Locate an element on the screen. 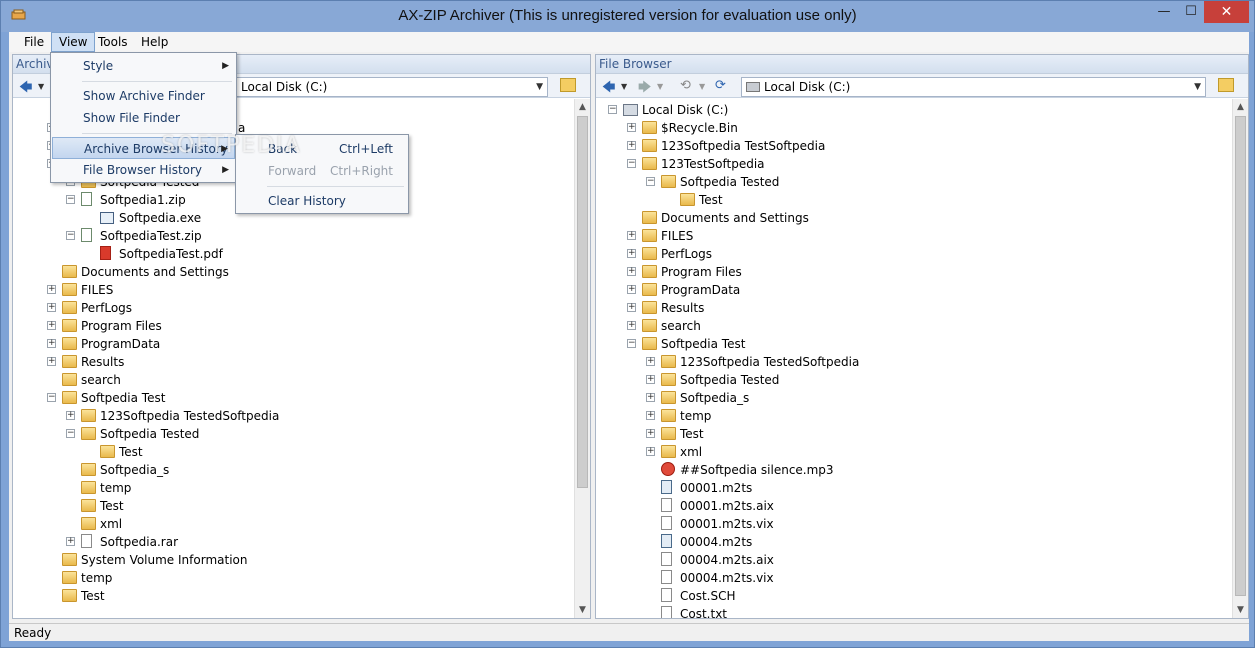 The image size is (1255, 648). file-path-combo: Local Disk (C:) ▼ is located at coordinates (973, 87).